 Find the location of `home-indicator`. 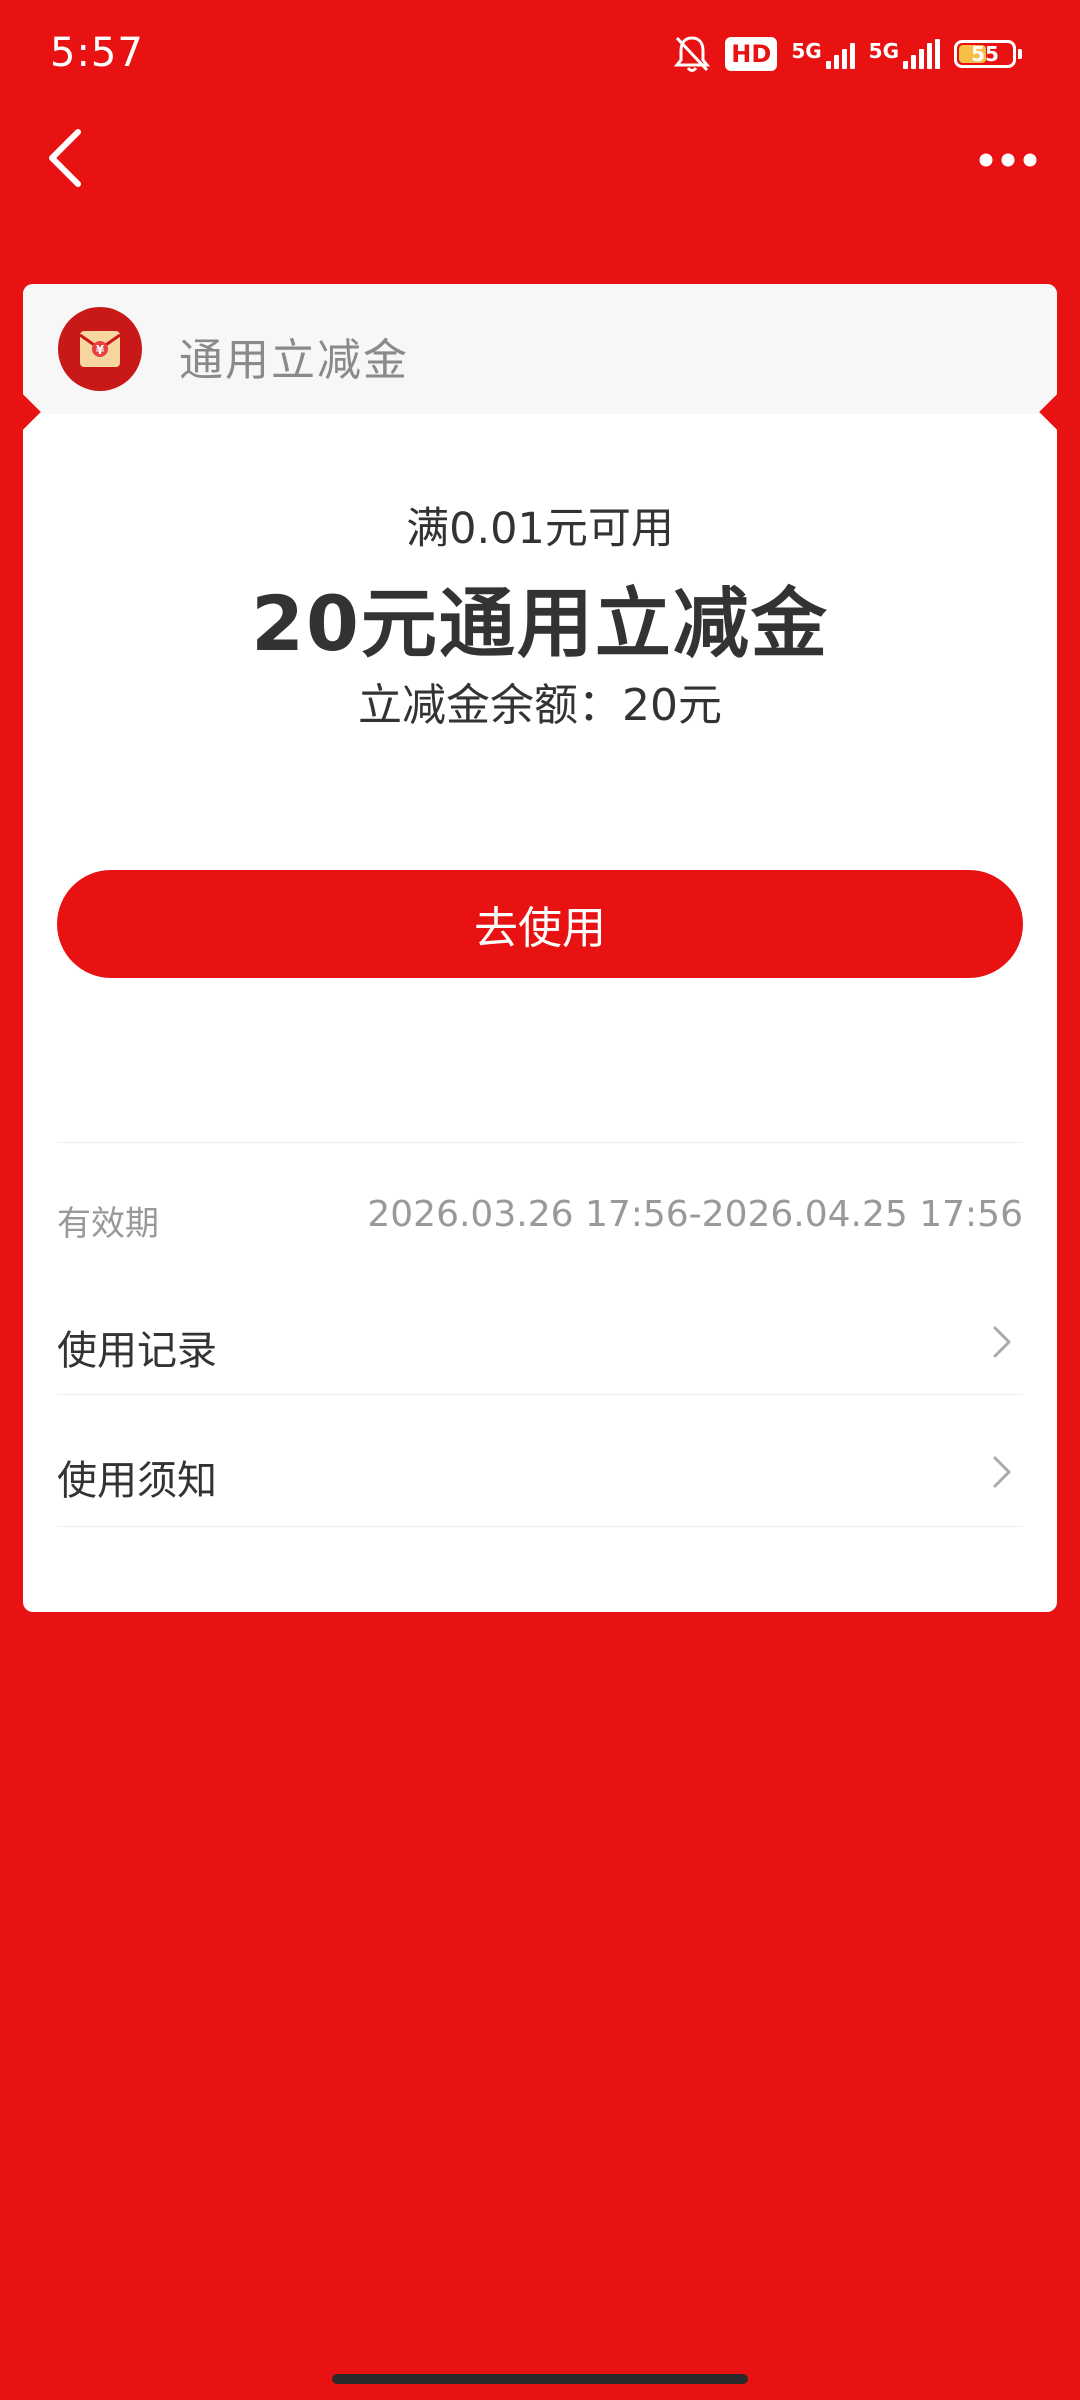

home-indicator is located at coordinates (540, 2379).